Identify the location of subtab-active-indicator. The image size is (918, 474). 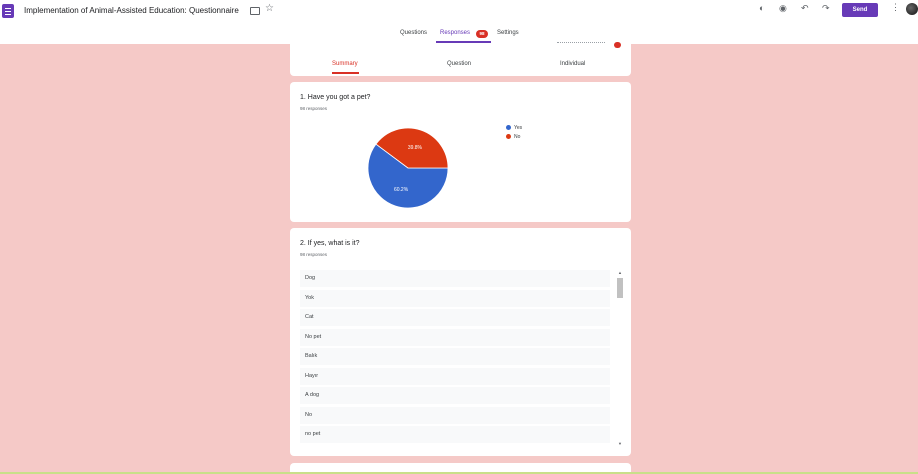
(345, 73).